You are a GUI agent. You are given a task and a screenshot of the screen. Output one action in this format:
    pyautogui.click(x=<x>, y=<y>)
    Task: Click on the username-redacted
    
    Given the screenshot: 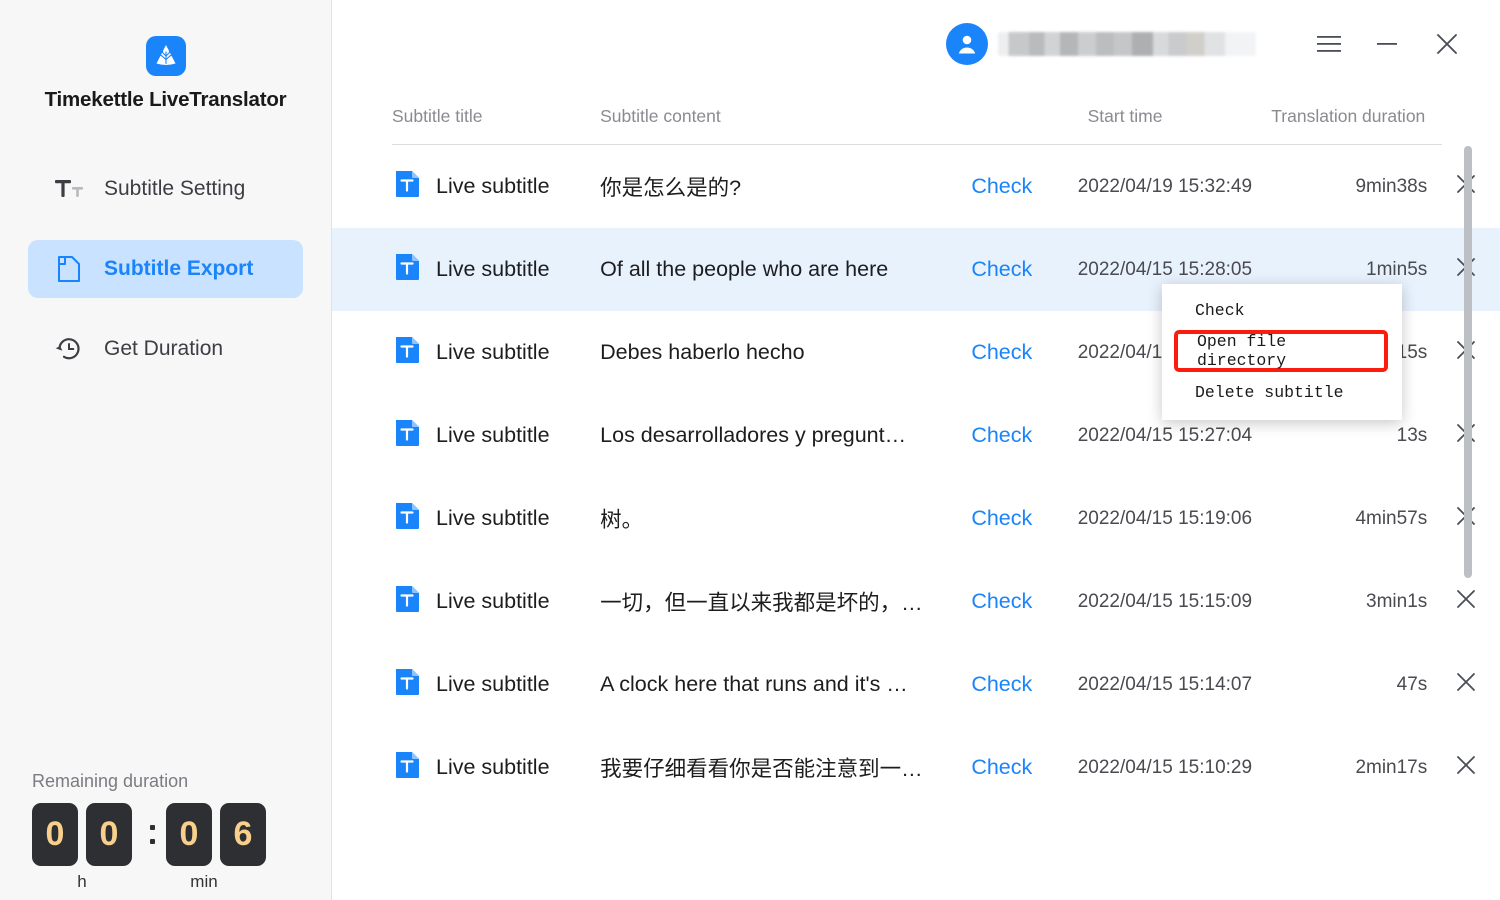 What is the action you would take?
    pyautogui.click(x=1127, y=44)
    